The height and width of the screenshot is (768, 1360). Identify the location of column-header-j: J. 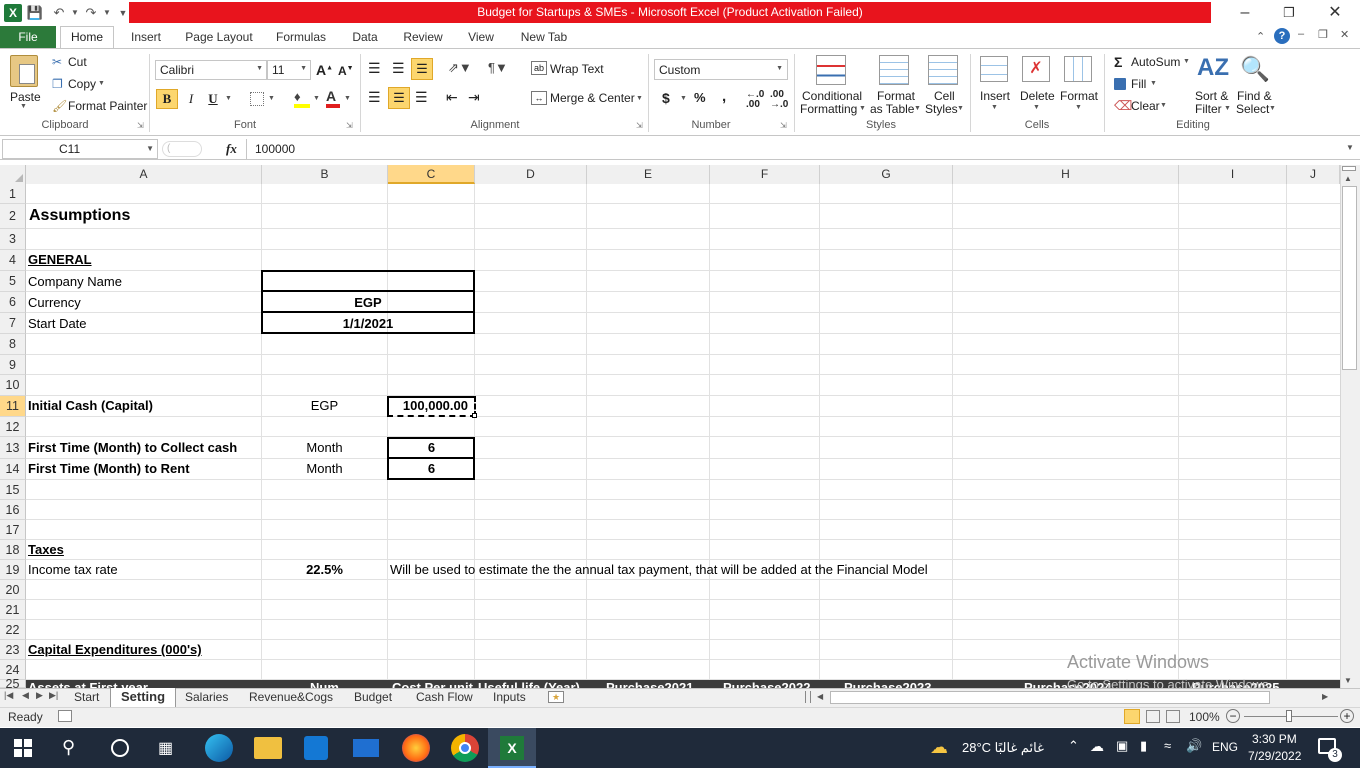
(1313, 174).